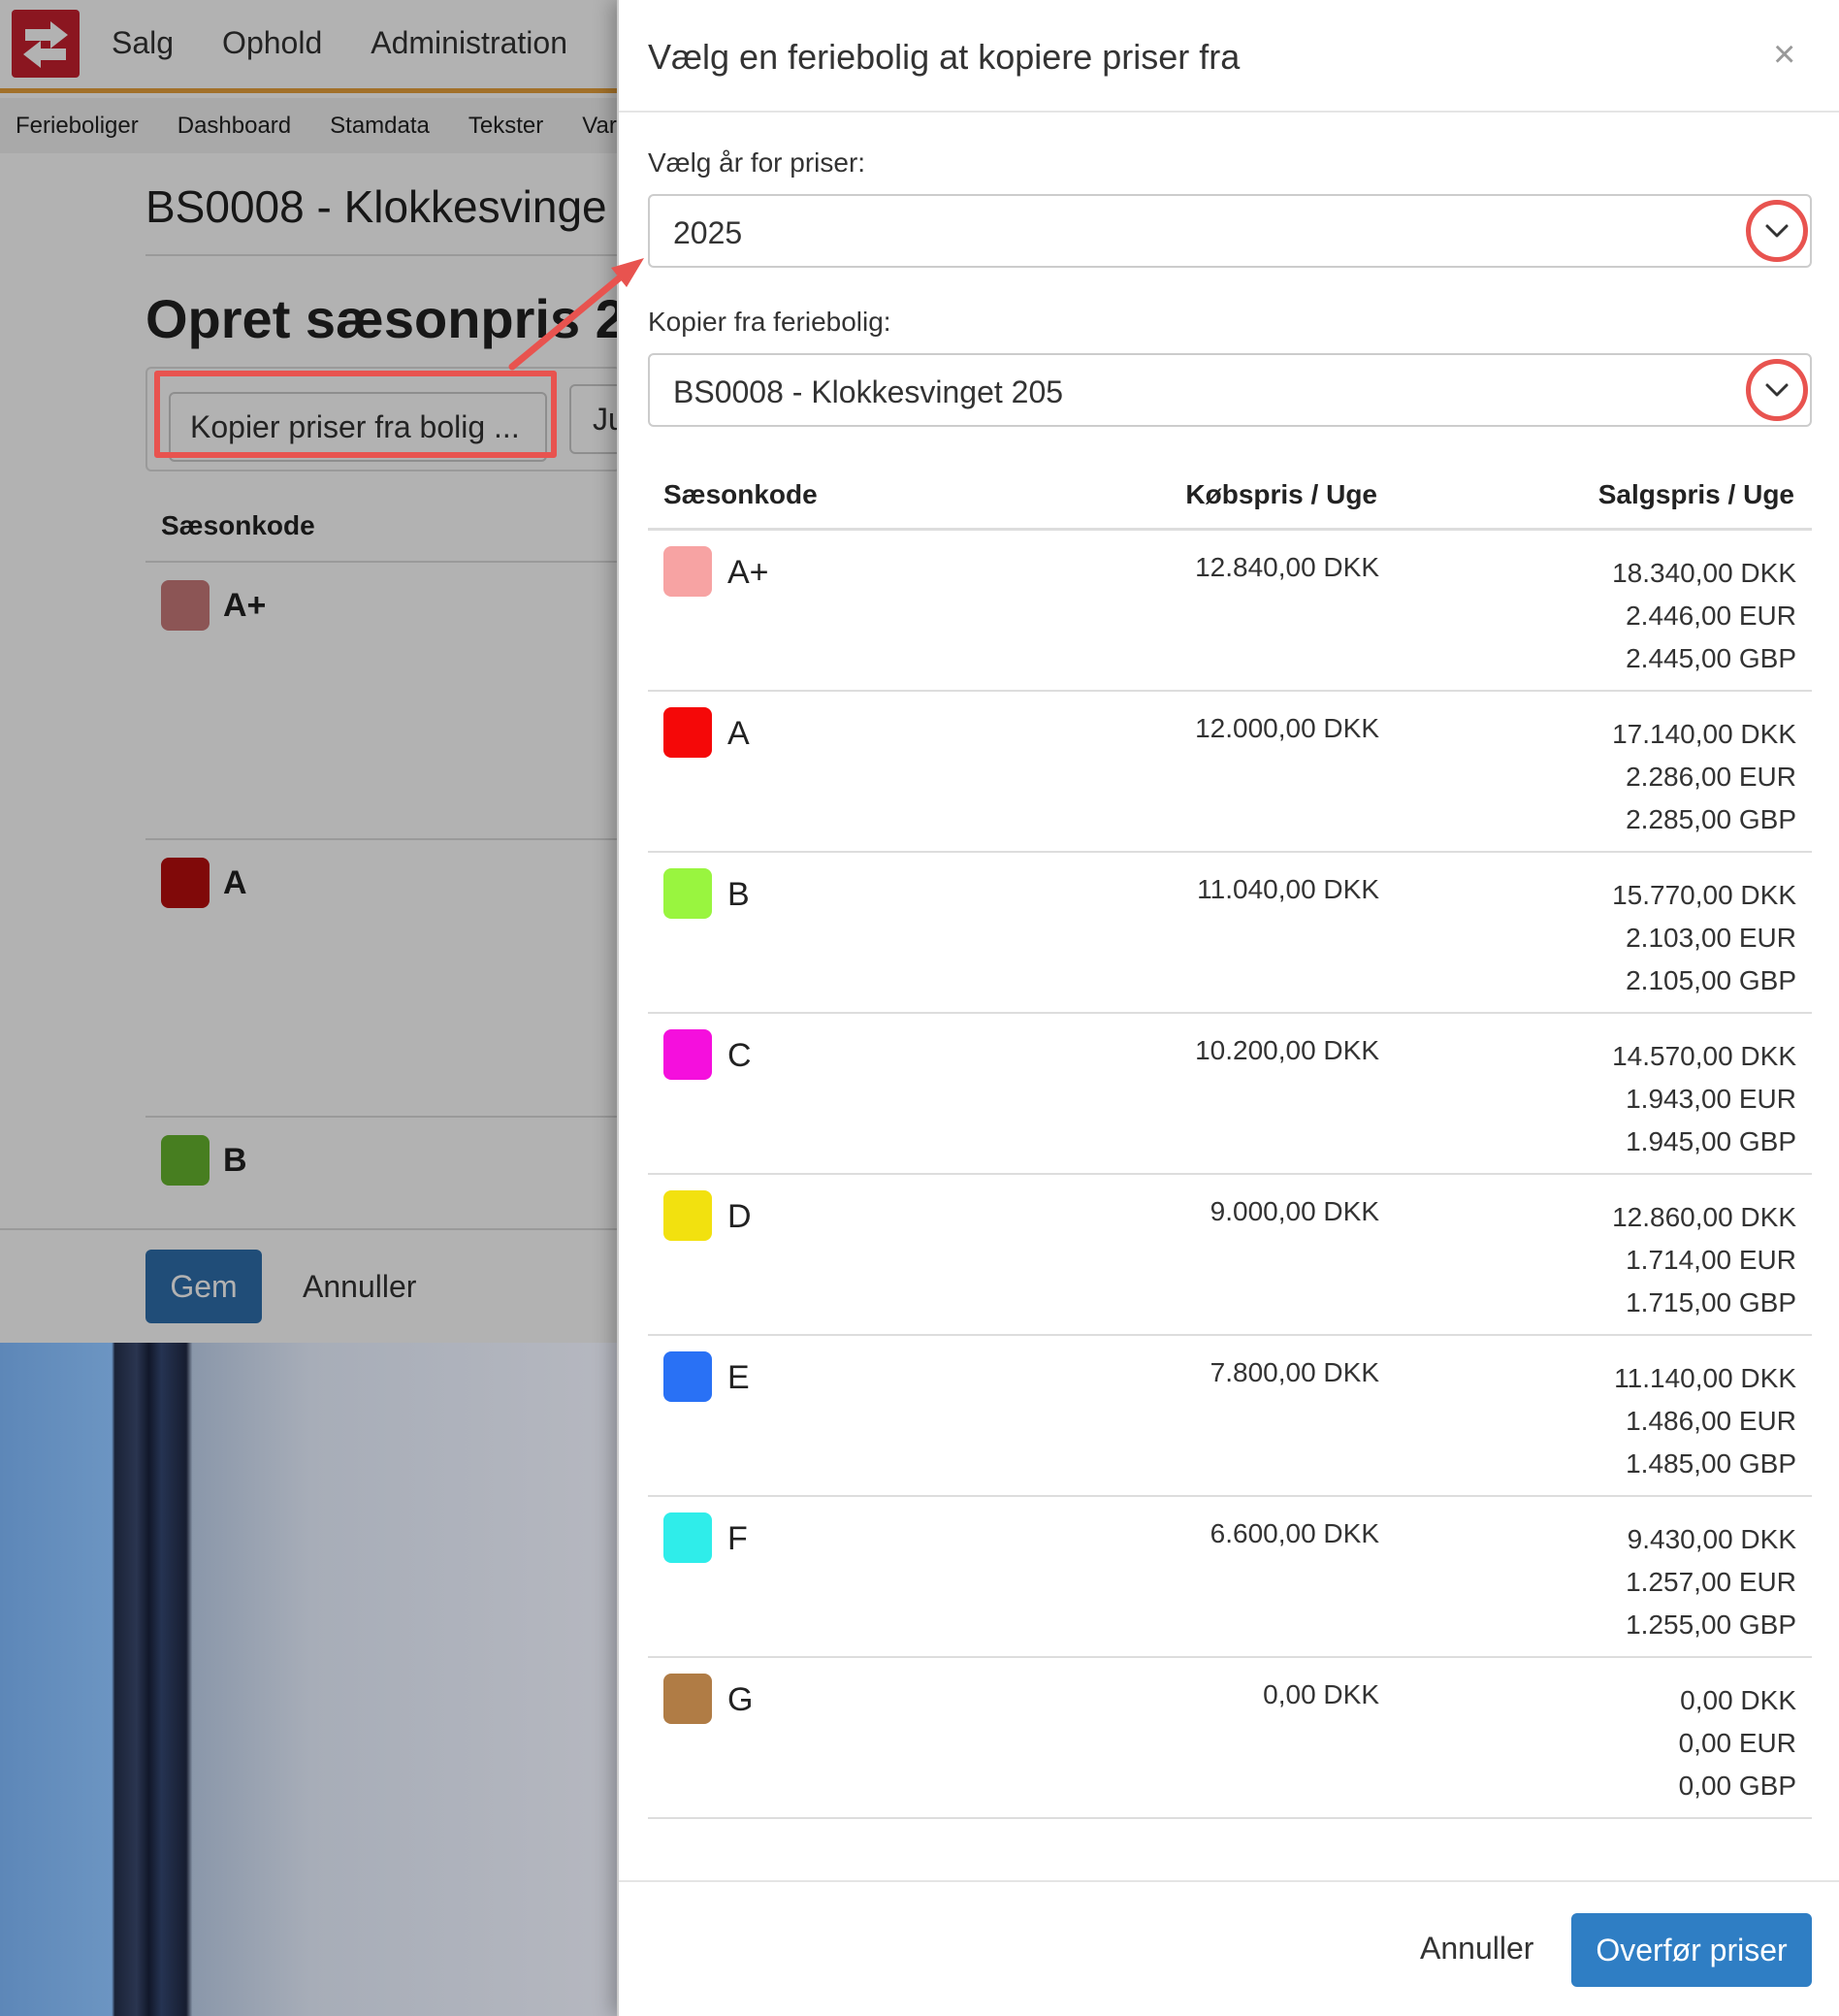 Image resolution: width=1839 pixels, height=2016 pixels. Describe the element at coordinates (740, 1699) in the screenshot. I see `season-code: G` at that location.